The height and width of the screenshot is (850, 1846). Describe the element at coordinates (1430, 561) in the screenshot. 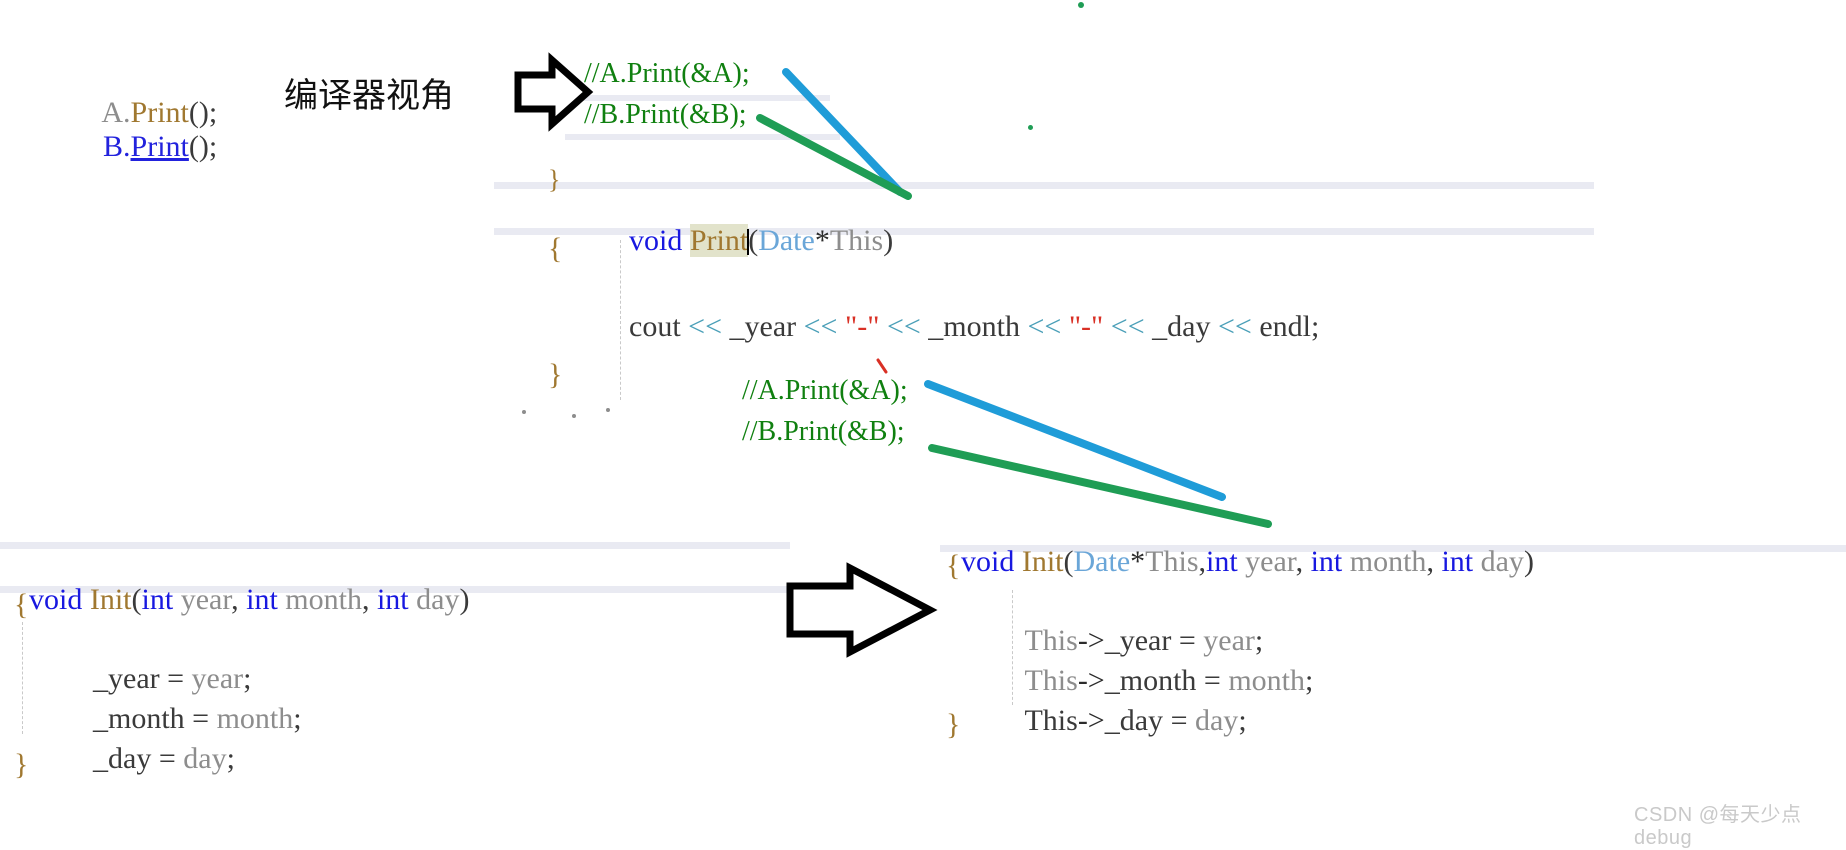

I see `init-transformed-comma-2: ,` at that location.